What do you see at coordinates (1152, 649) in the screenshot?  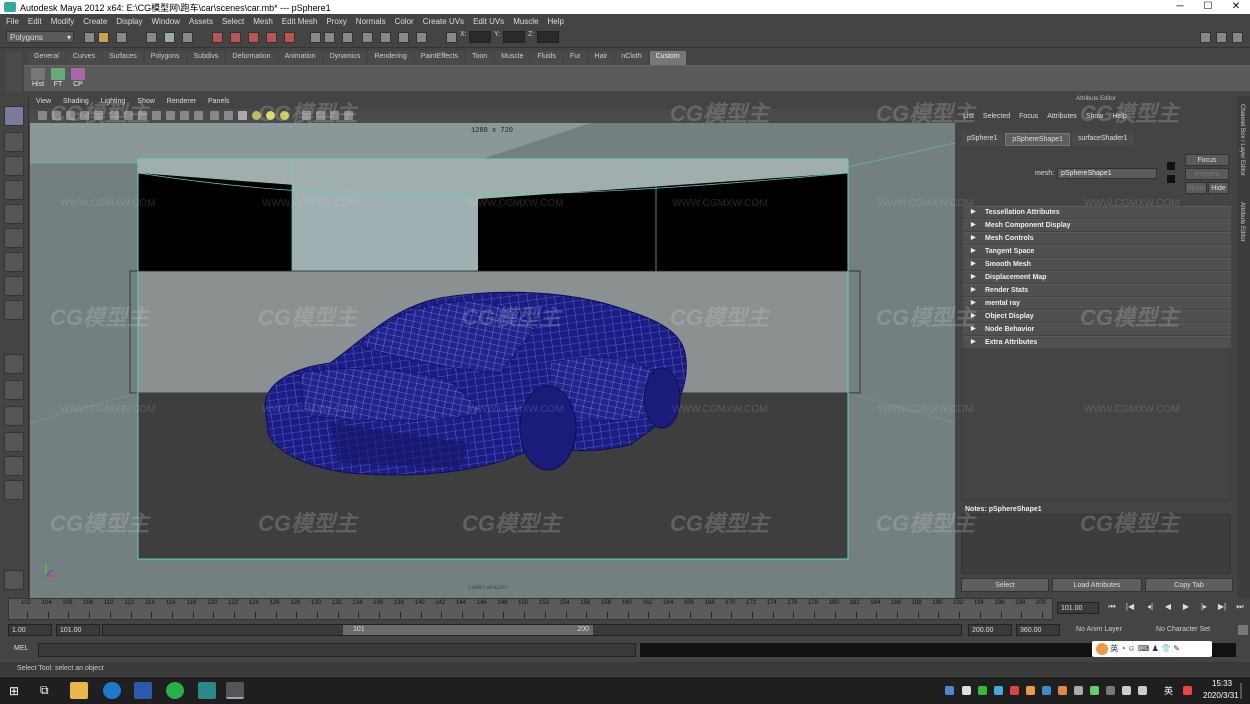 I see `ime-toolbar: 英 ◔ ☺ ⌨ ♟ 👕 ✎` at bounding box center [1152, 649].